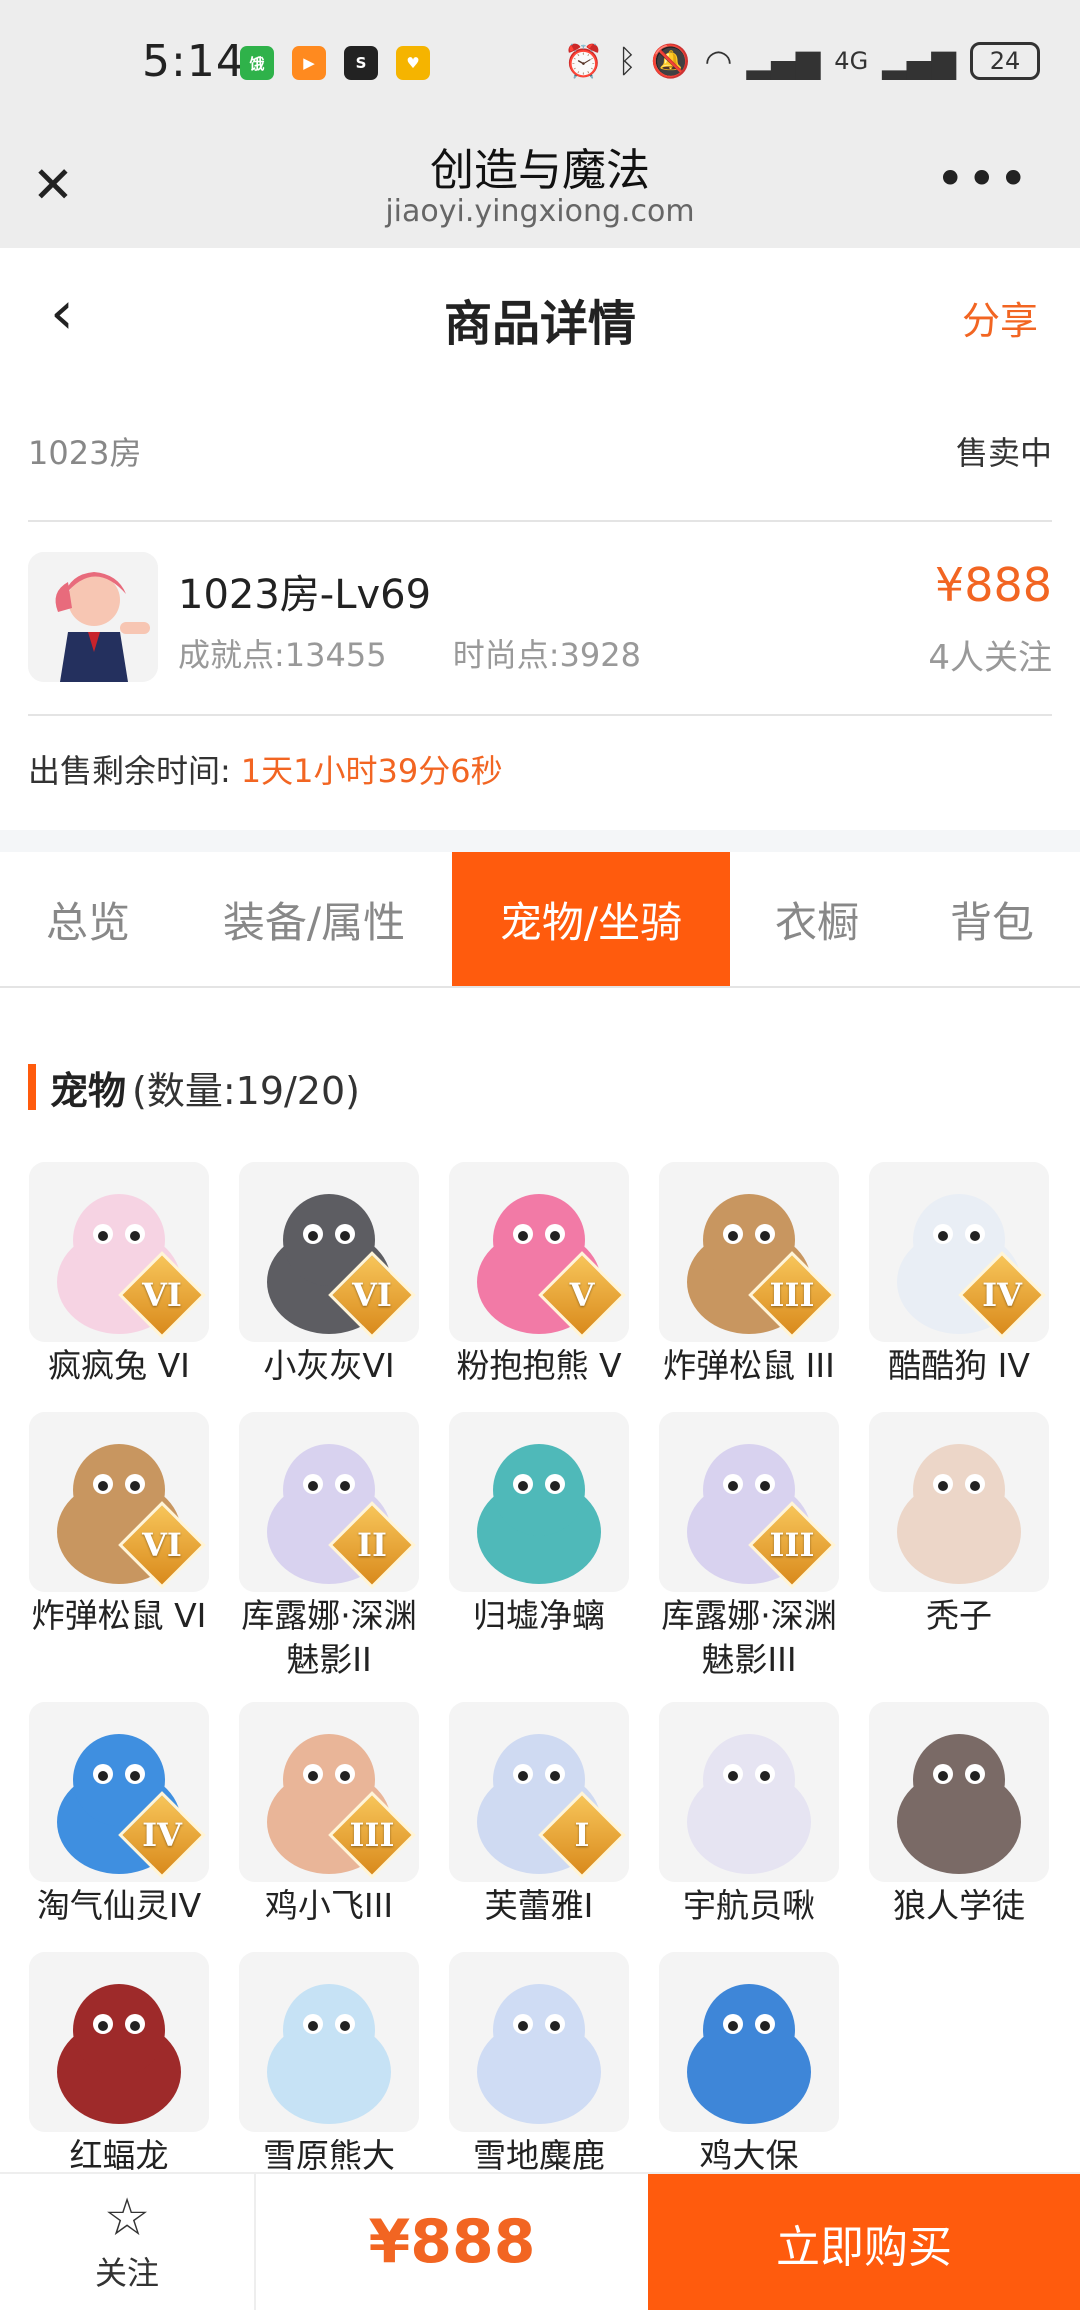 The width and height of the screenshot is (1080, 2310). I want to click on status-right: ⏰ ᛒ 🔕 ◠ ▂▄▆ 4G ▂▄▆ 24, so click(802, 61).